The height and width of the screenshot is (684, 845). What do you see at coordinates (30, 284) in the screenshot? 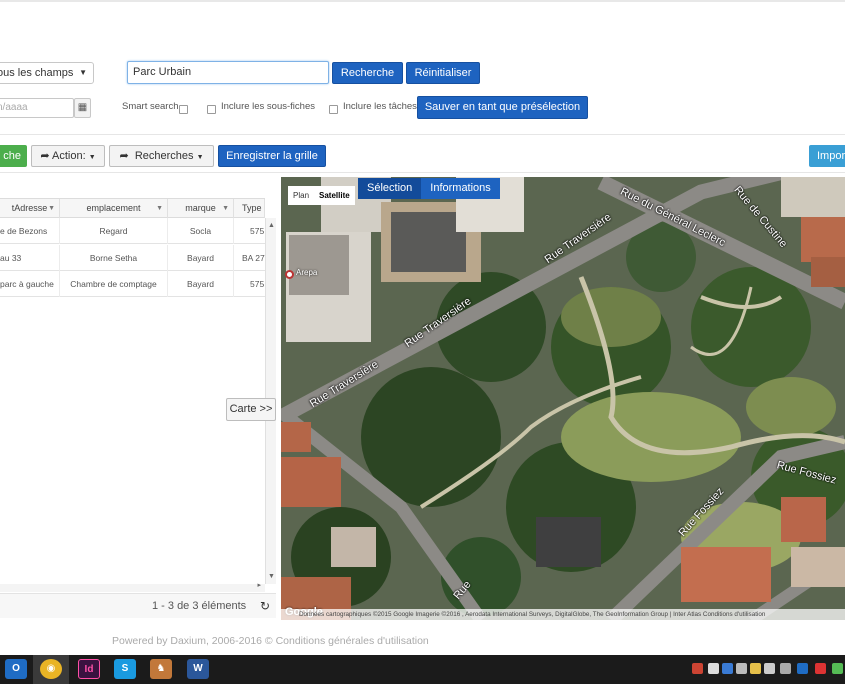
I see `table-cell: parc à gauche` at bounding box center [30, 284].